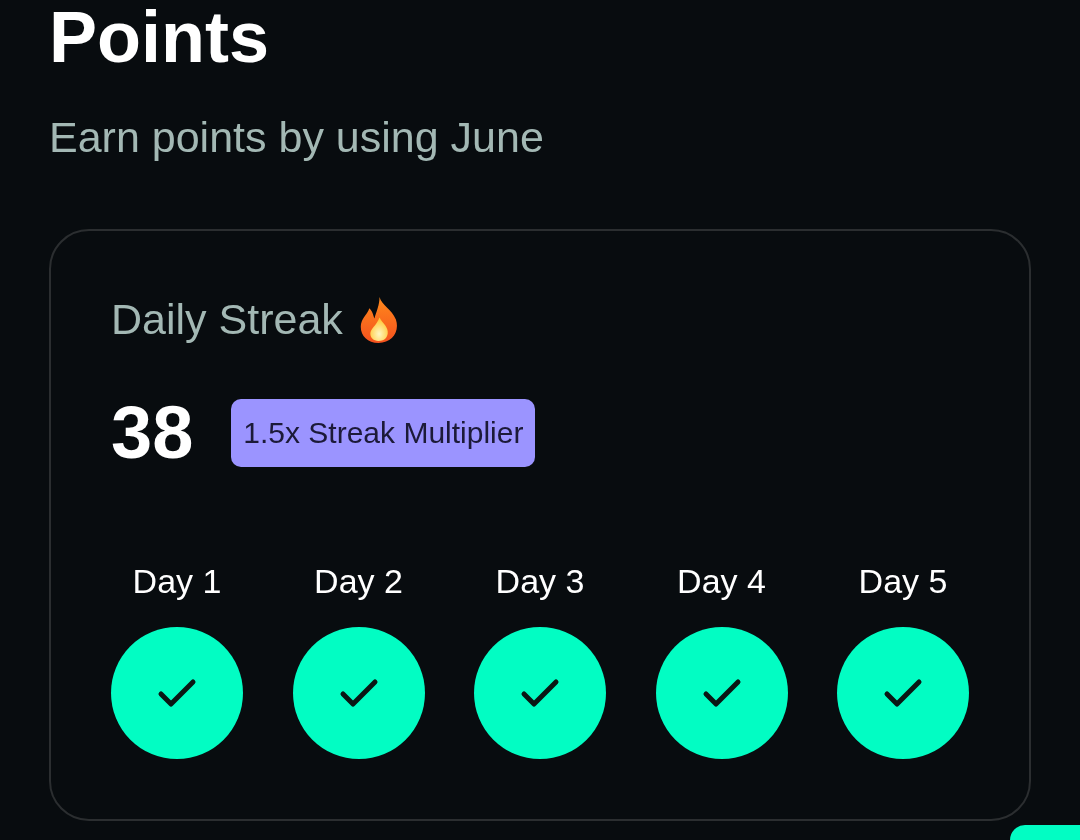 This screenshot has width=1080, height=840. What do you see at coordinates (903, 581) in the screenshot?
I see `day-label: Day 5` at bounding box center [903, 581].